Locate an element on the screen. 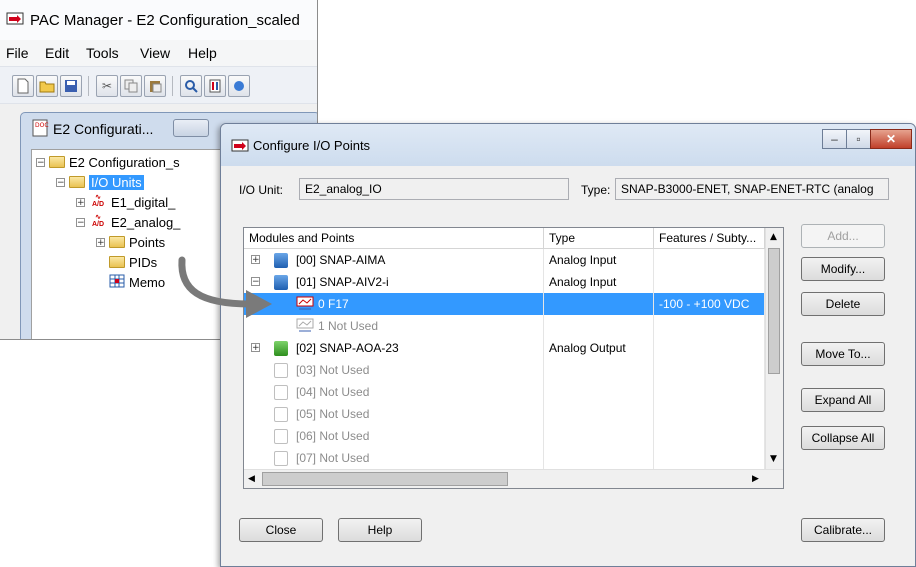 This screenshot has height=567, width=916. expand-all-button: Expand All is located at coordinates (843, 400).